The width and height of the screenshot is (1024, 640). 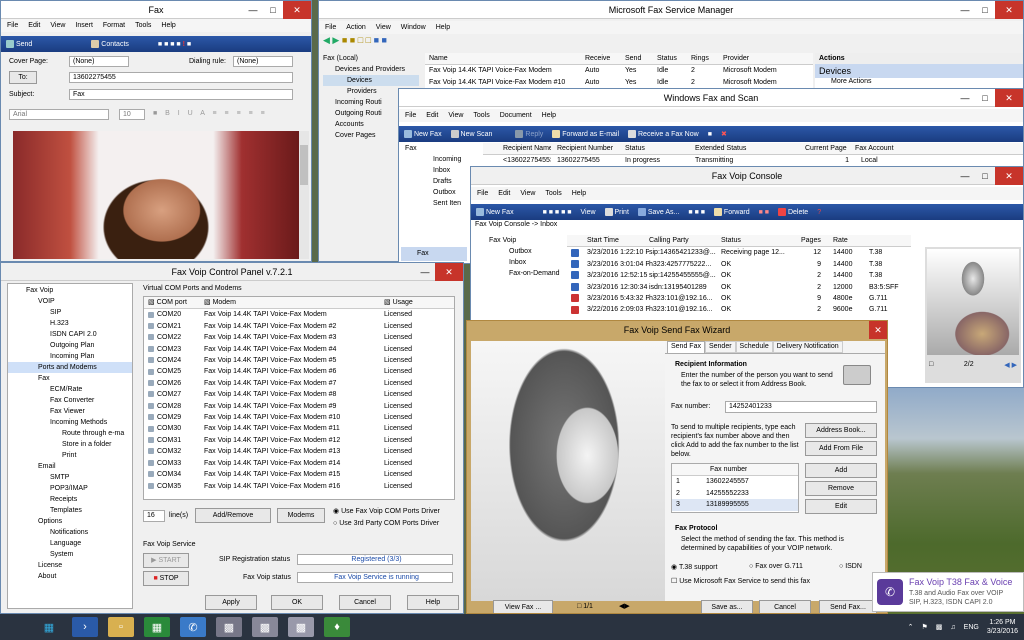 I want to click on reply-button: Reply, so click(x=529, y=134).